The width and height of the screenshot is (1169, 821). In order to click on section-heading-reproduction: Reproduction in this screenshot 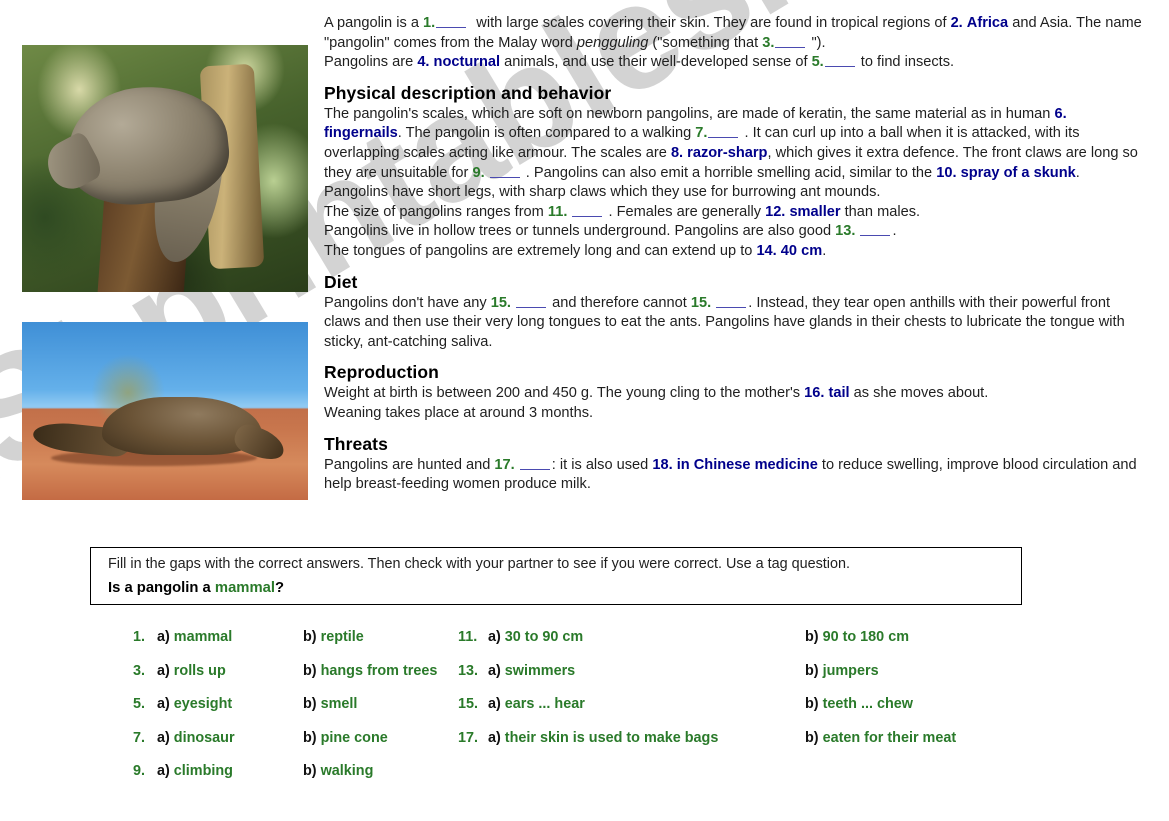, I will do `click(381, 372)`.